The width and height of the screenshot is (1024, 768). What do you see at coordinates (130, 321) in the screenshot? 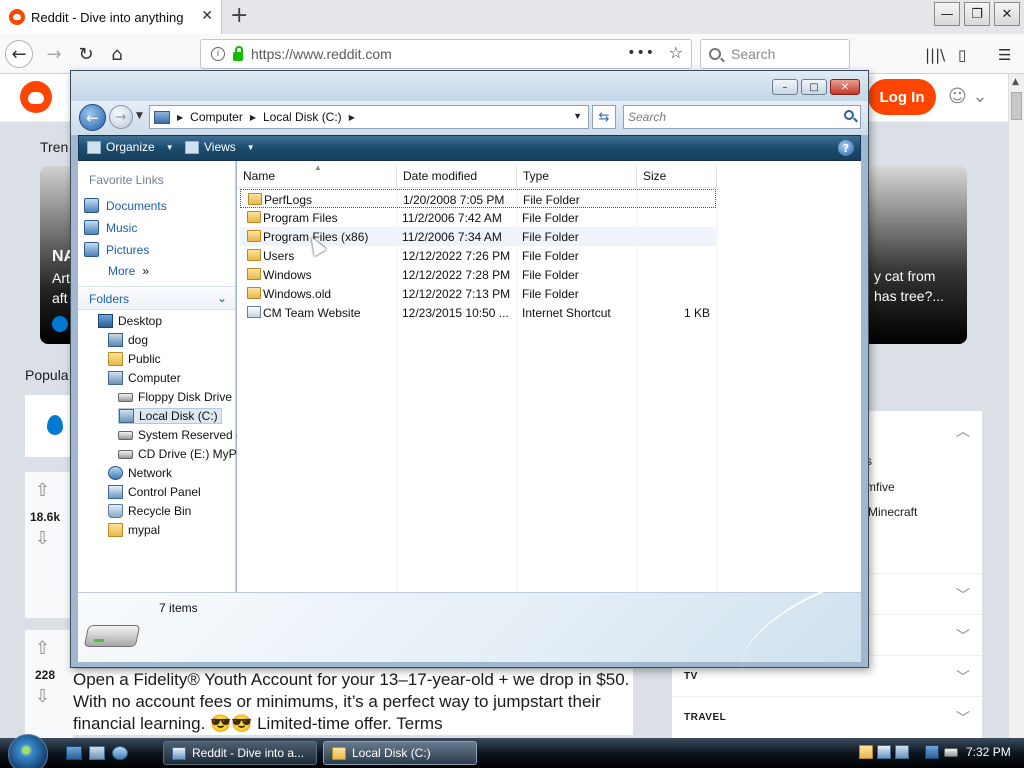
I see `tree-item-desktop: Desktop` at bounding box center [130, 321].